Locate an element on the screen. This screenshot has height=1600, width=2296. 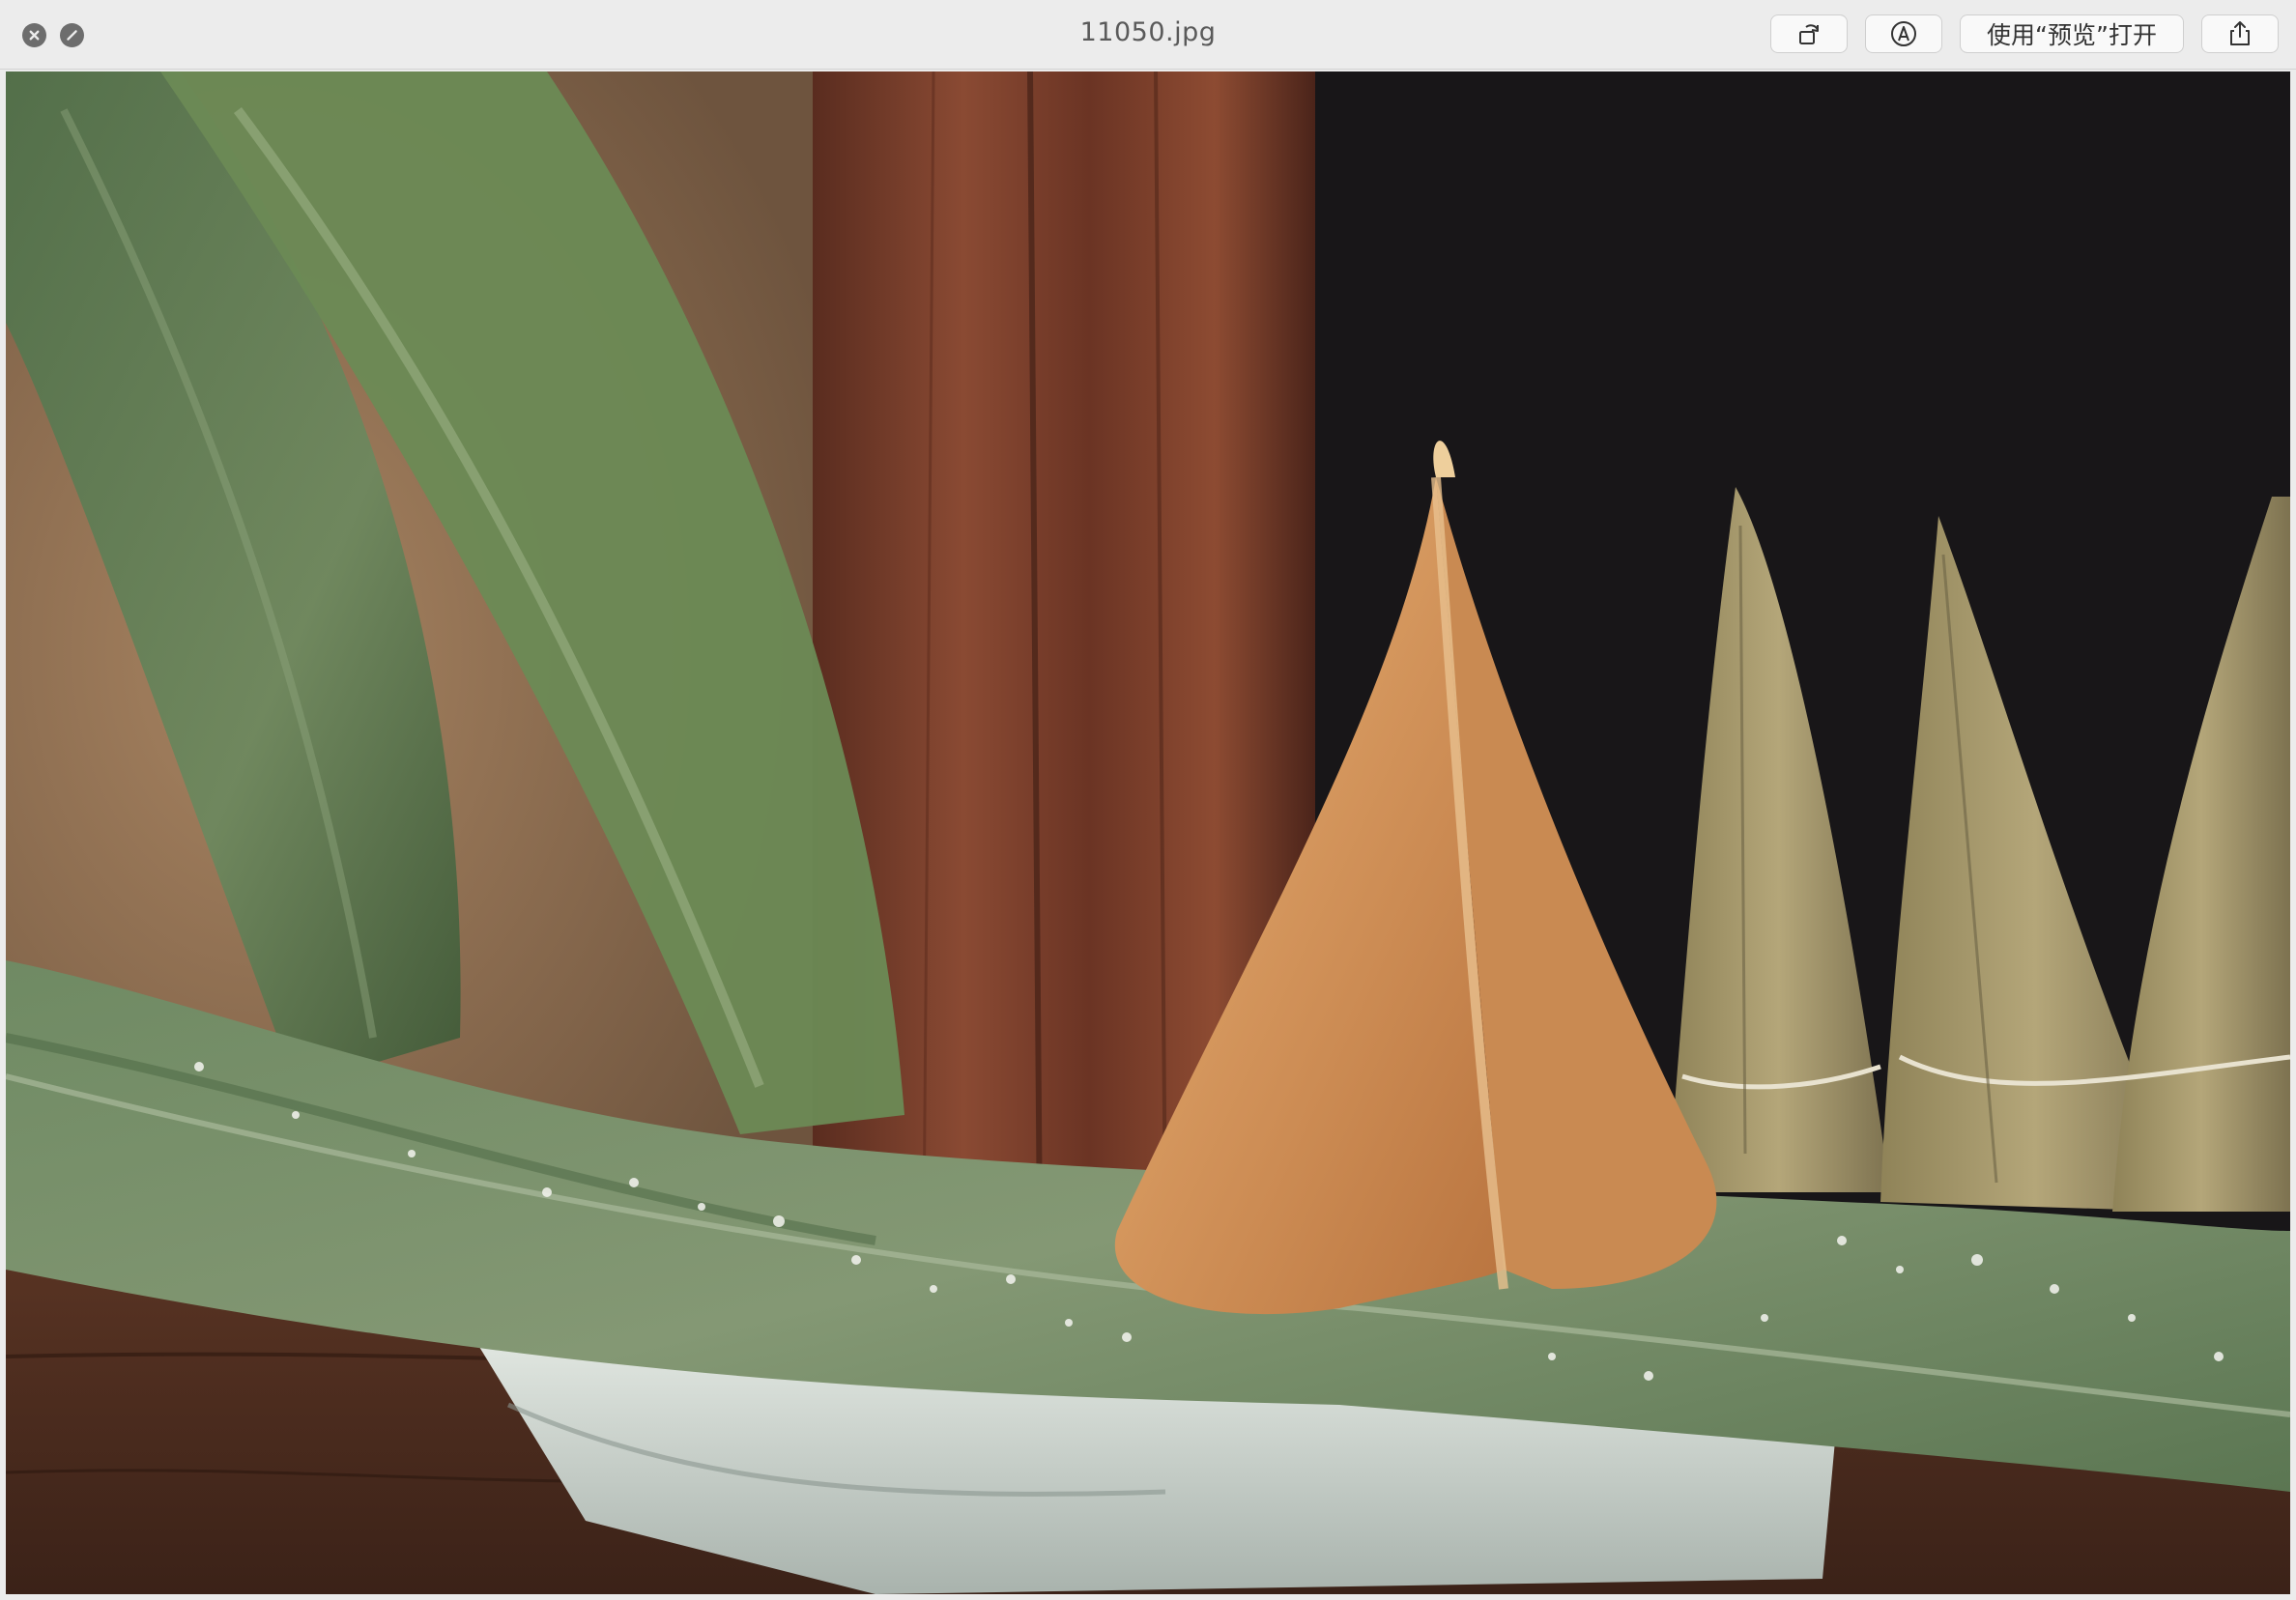
rotate-button is located at coordinates (1809, 33).